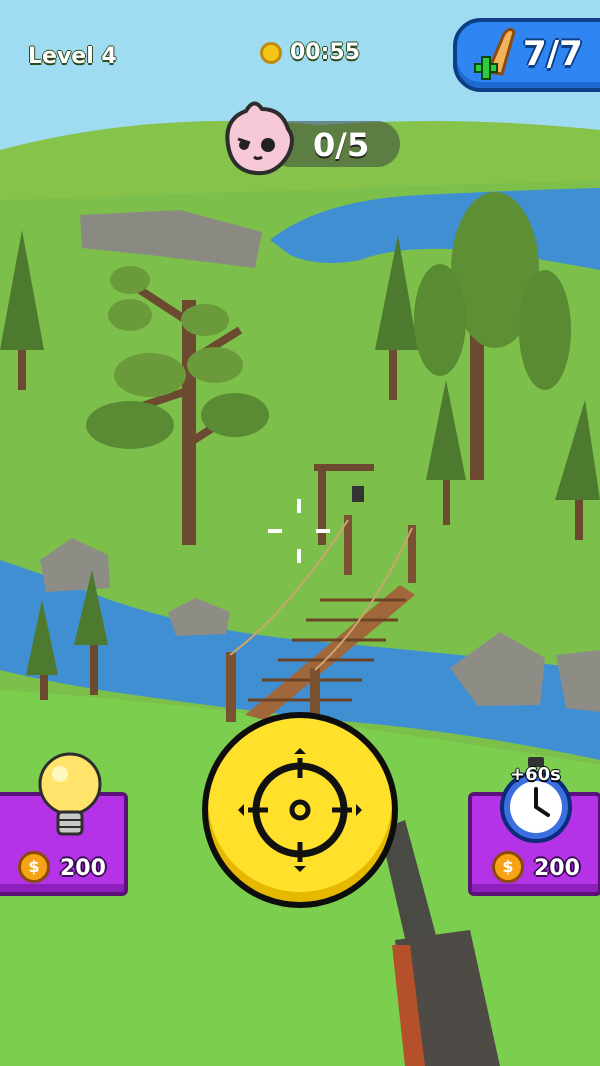 Image resolution: width=600 pixels, height=1066 pixels. I want to click on lightbulb-icon, so click(70, 796).